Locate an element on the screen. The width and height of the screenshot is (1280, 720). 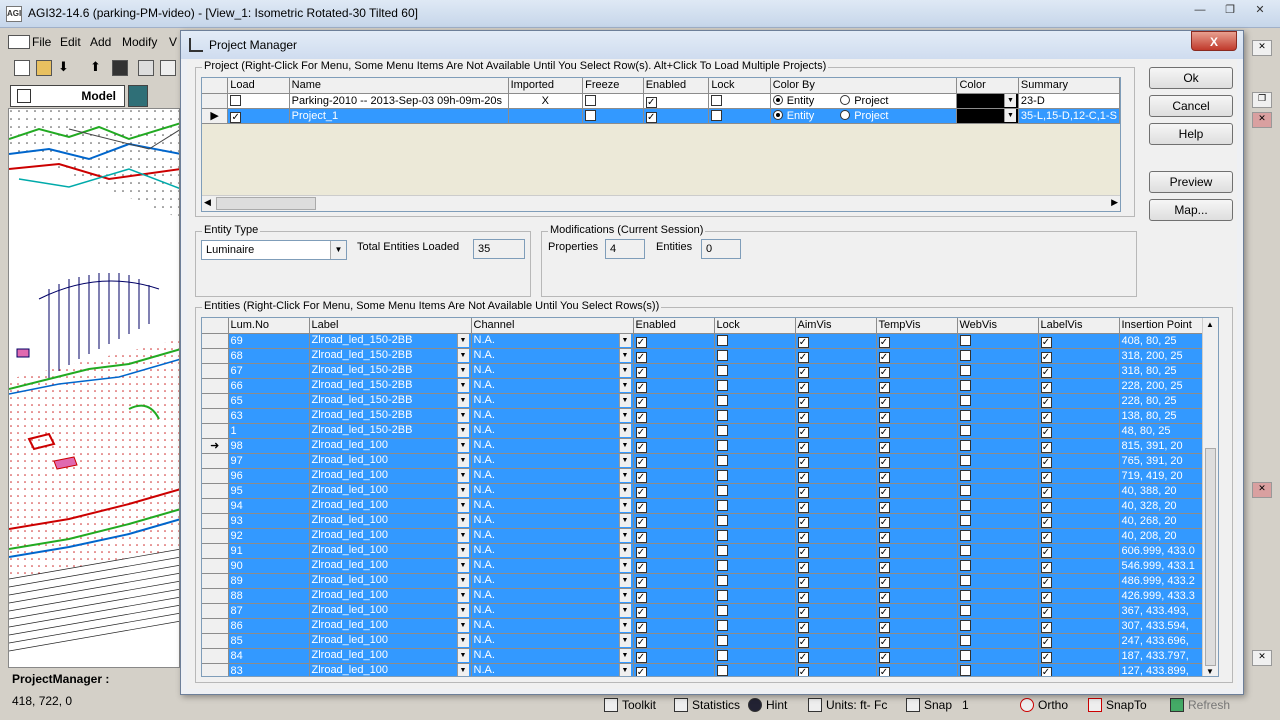
print-icon is located at coordinates (146, 68).